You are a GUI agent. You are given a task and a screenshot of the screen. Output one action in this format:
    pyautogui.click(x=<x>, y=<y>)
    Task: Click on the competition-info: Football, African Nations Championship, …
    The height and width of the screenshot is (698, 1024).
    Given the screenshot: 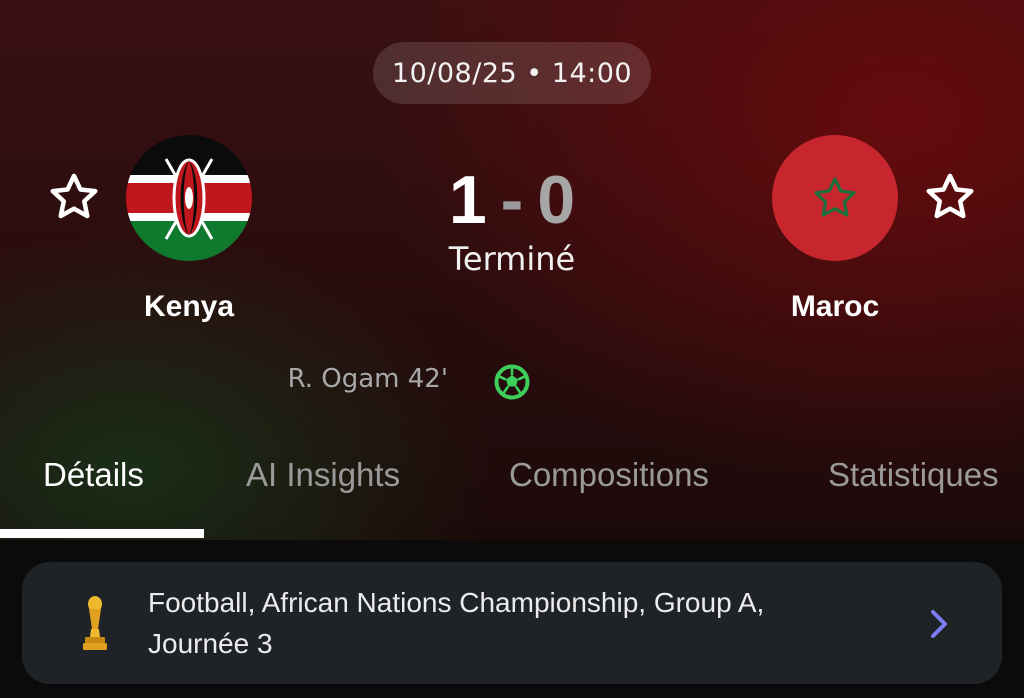 What is the action you would take?
    pyautogui.click(x=528, y=623)
    